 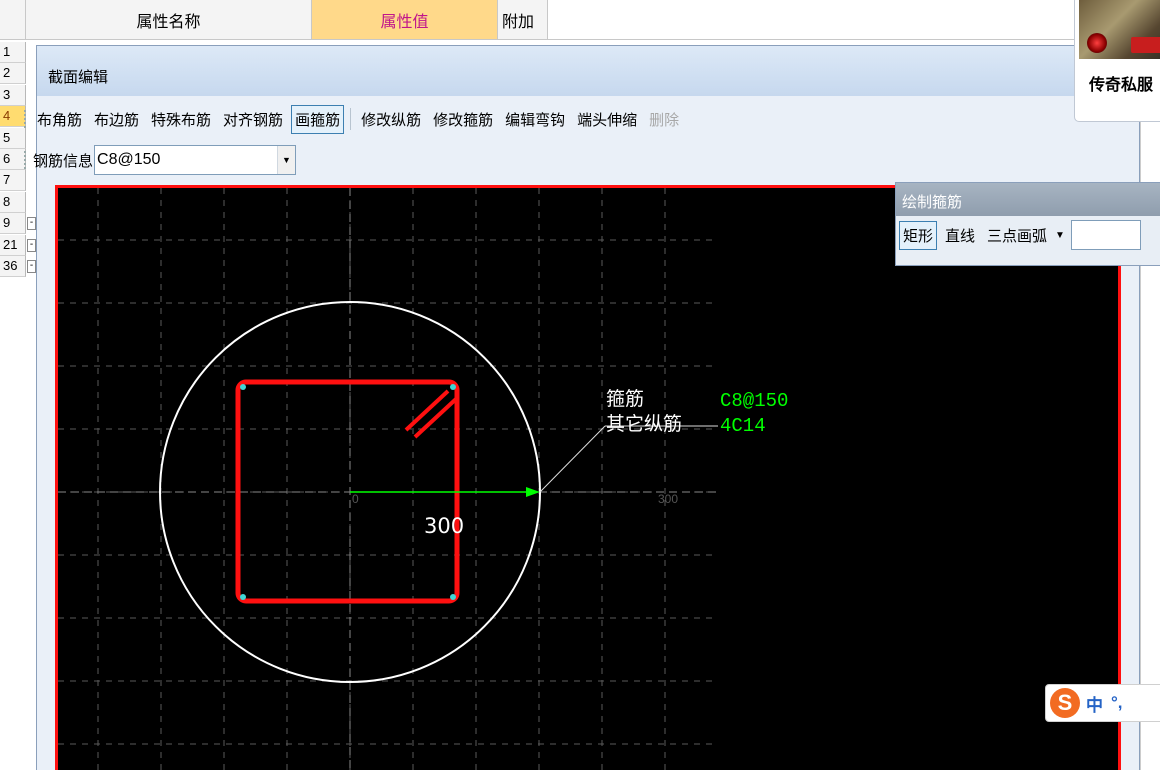 What do you see at coordinates (13, 74) in the screenshot?
I see `row-number: 2` at bounding box center [13, 74].